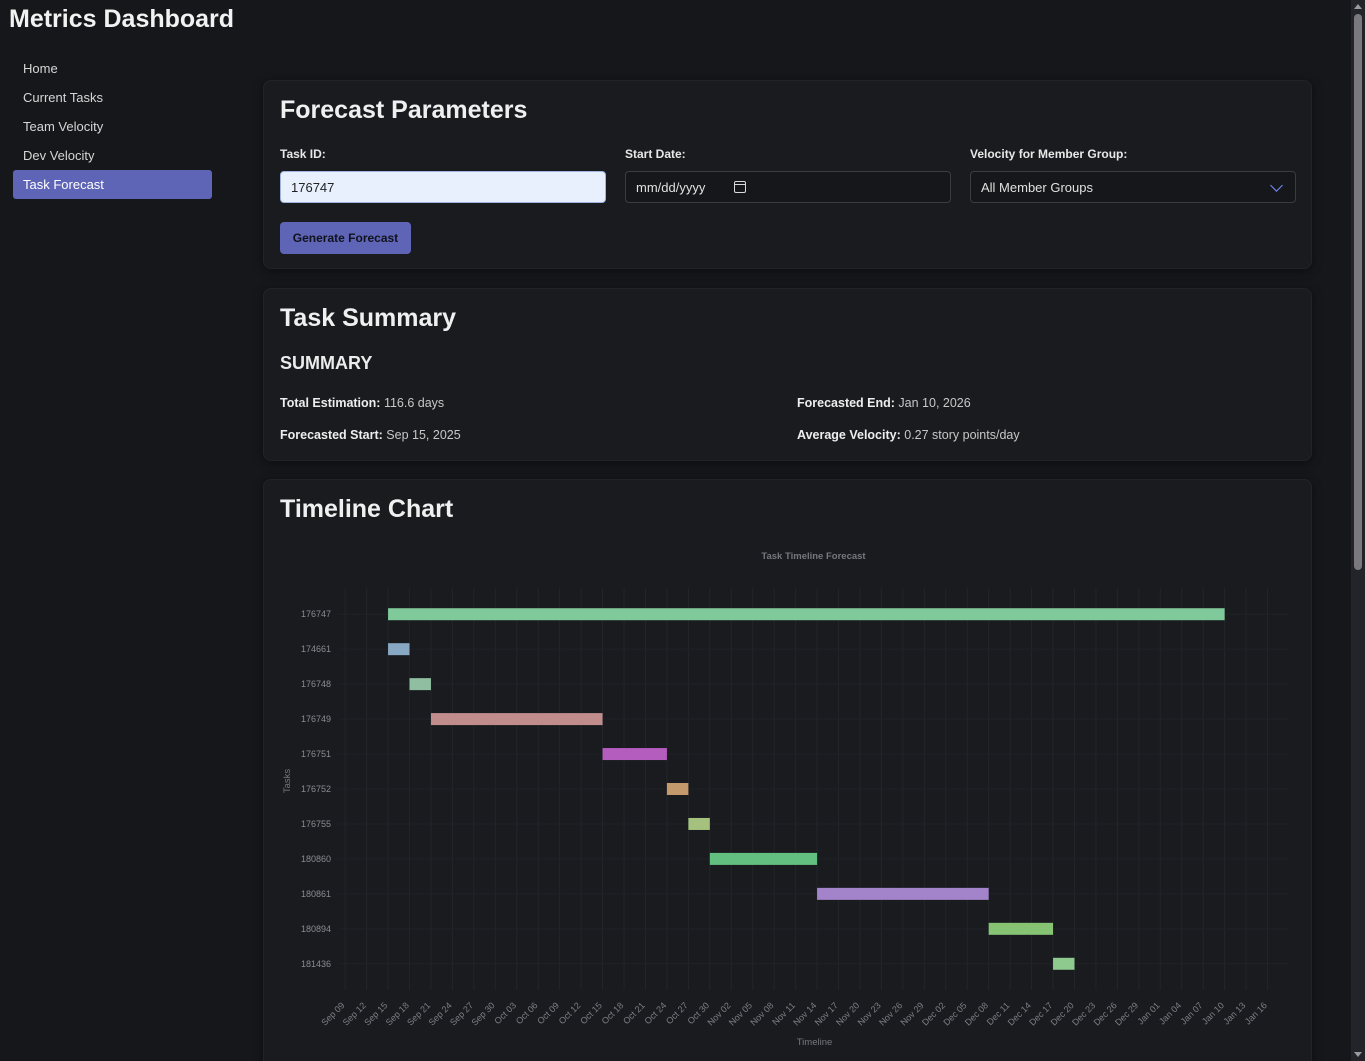 The image size is (1365, 1061). What do you see at coordinates (548, 1013) in the screenshot?
I see `x-tick-label: Oct 09` at bounding box center [548, 1013].